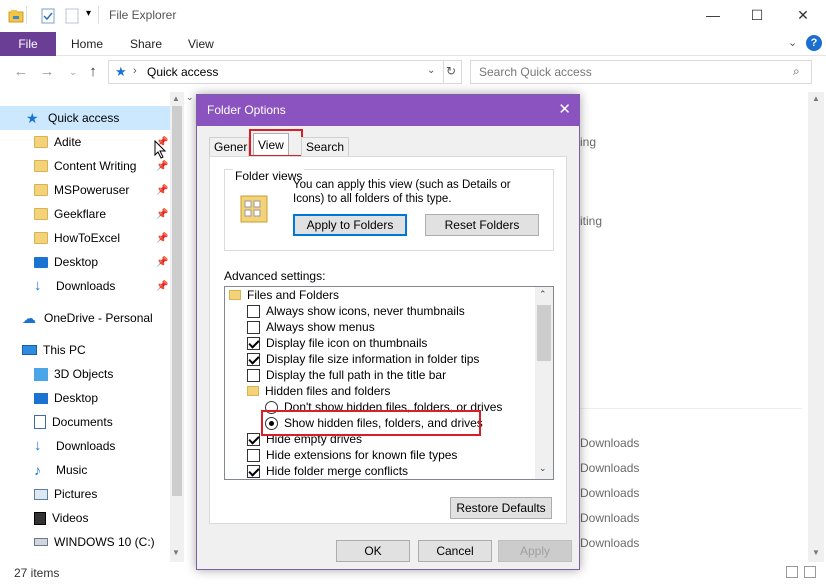  What do you see at coordinates (85, 214) in the screenshot?
I see `sidebar-item-pinned: Geekflare 📌` at bounding box center [85, 214].